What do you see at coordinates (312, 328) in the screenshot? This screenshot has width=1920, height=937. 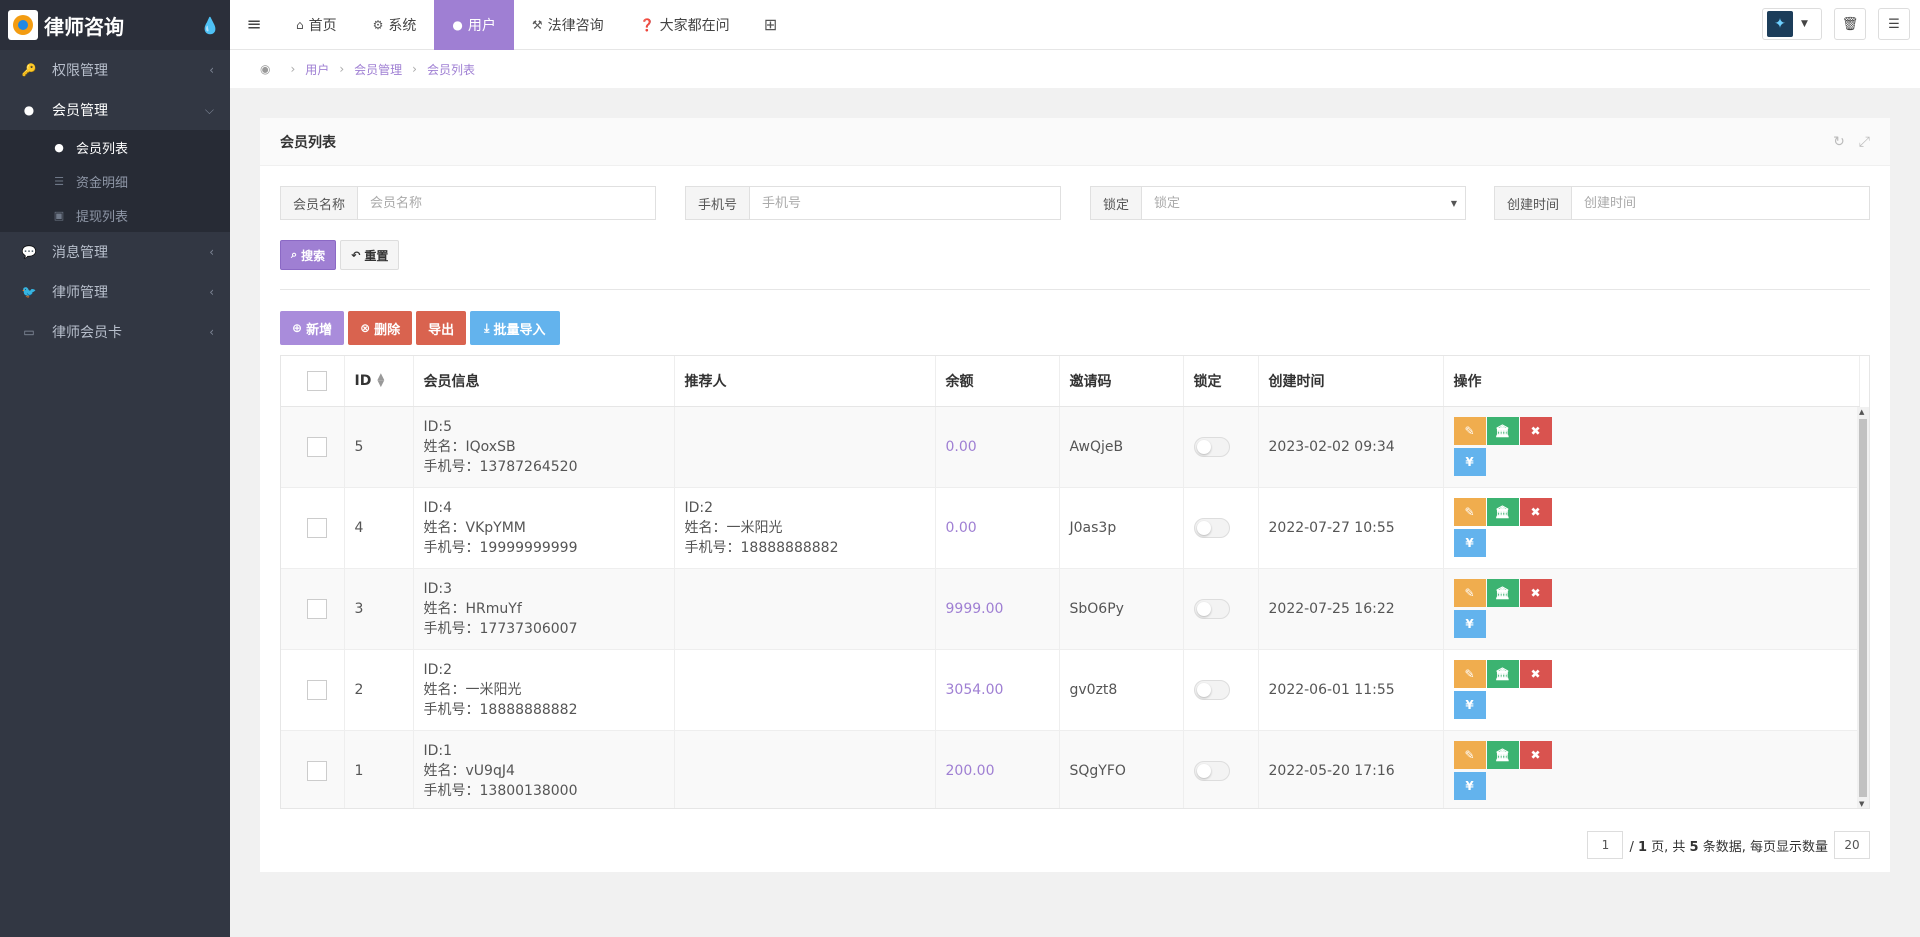 I see `add-button: ⊕ 新增` at bounding box center [312, 328].